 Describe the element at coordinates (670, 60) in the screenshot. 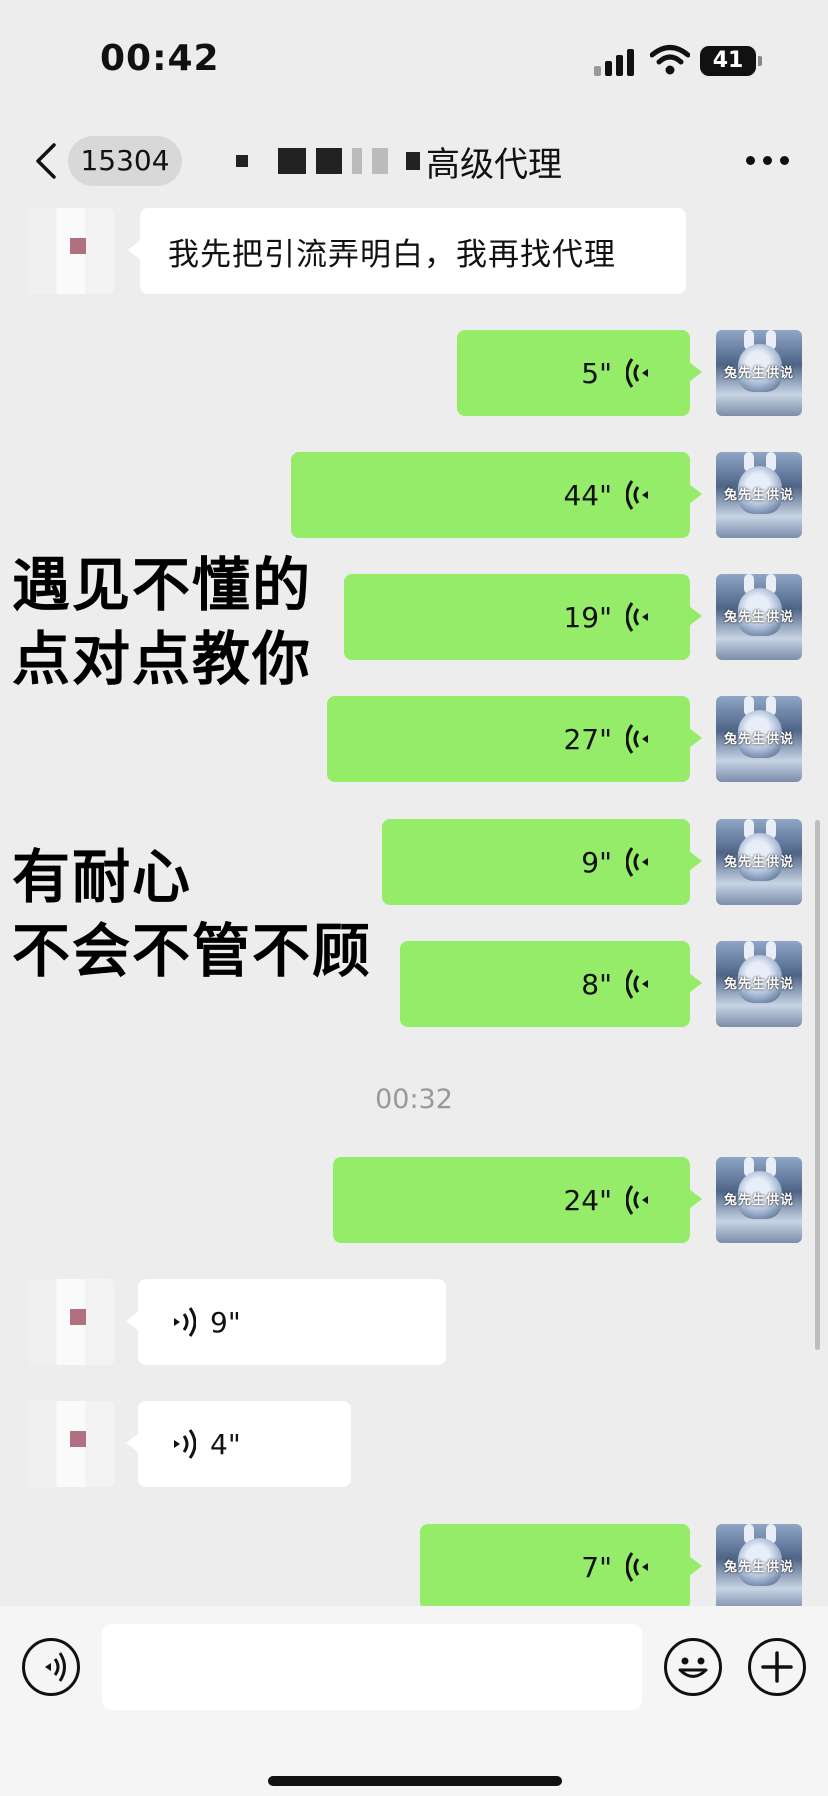

I see `wifi-icon` at that location.